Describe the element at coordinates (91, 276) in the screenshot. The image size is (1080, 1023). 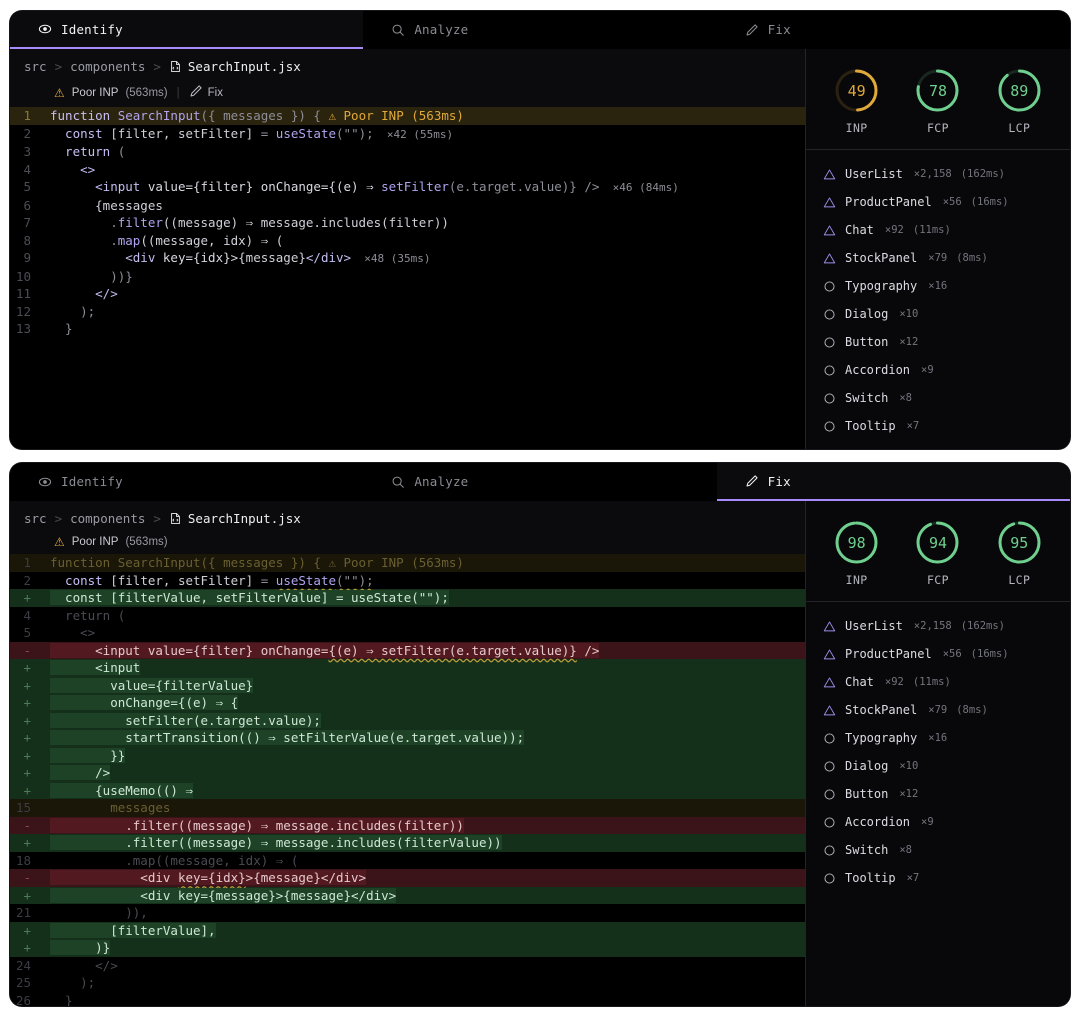
I see `code-token: ))}` at that location.